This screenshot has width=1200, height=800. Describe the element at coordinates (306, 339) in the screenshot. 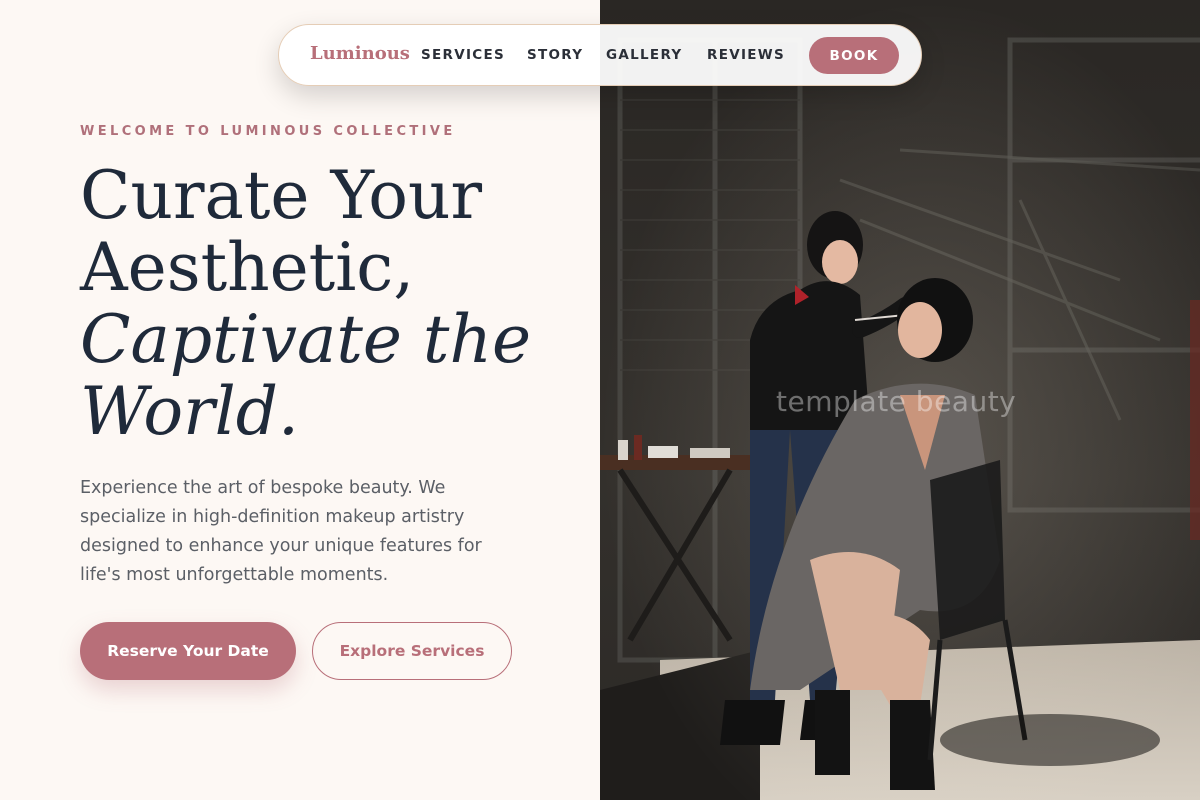

I see `headline-line-3: Captivate the` at that location.